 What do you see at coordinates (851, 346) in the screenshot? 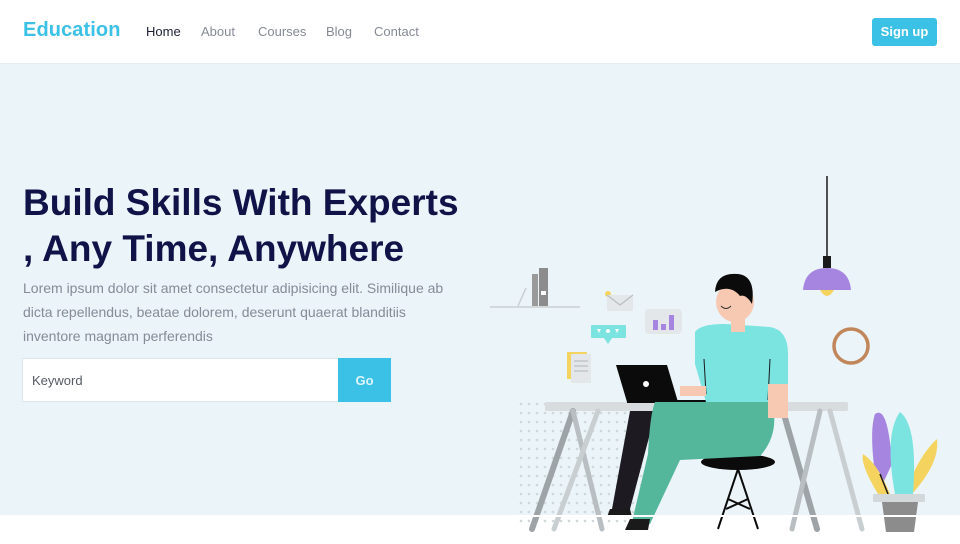
I see `wall-ring-decoration` at bounding box center [851, 346].